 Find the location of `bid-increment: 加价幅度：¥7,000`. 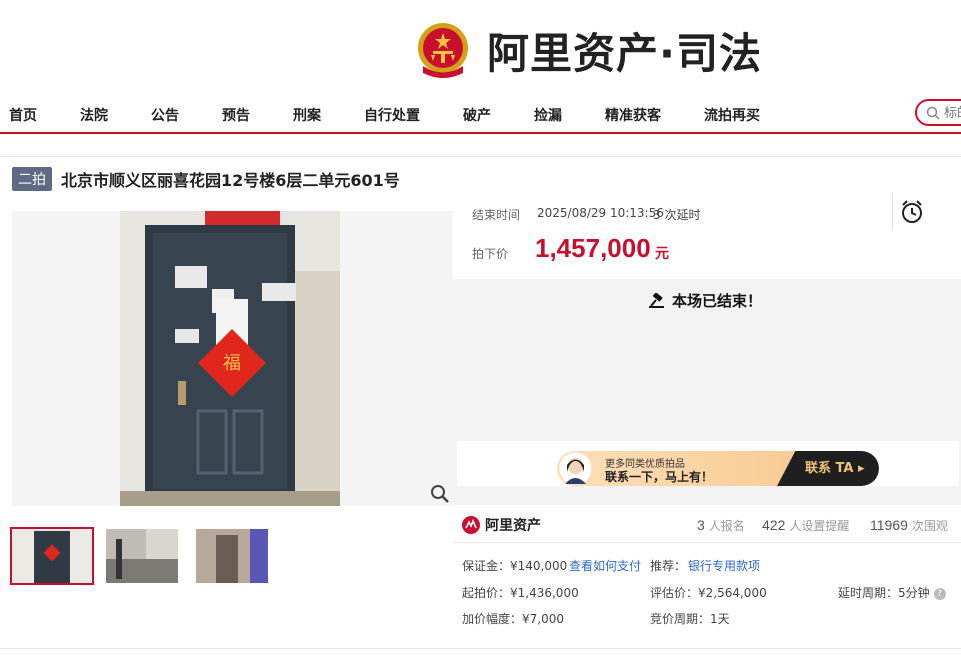

bid-increment: 加价幅度：¥7,000 is located at coordinates (513, 619).